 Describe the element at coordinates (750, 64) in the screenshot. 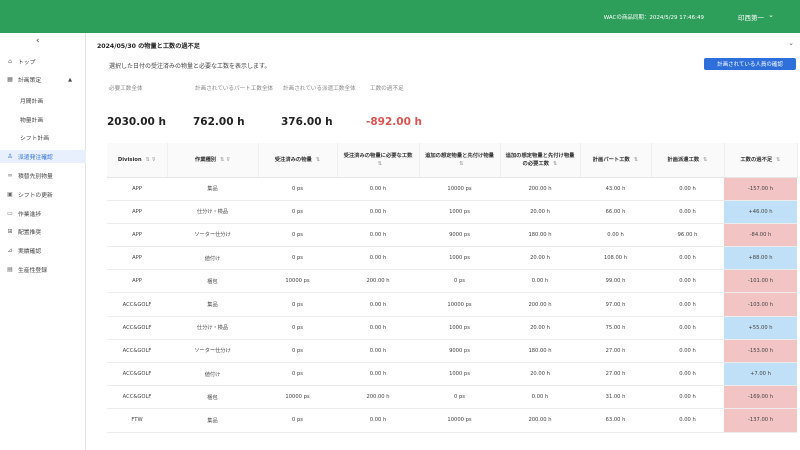

I see `confirm-planned-staff-button: 計画されている人員の確認` at that location.